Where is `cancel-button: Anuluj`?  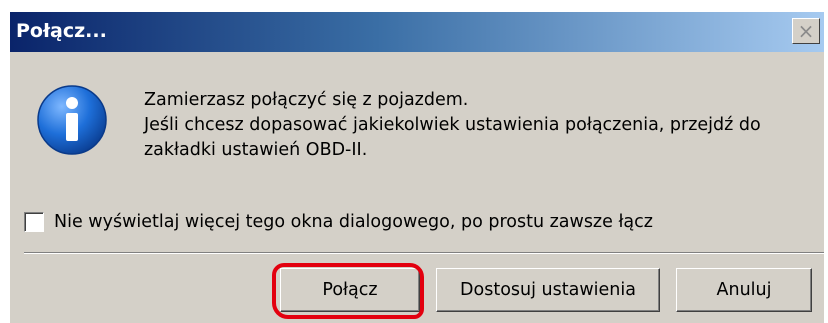
cancel-button: Anuluj is located at coordinates (744, 290).